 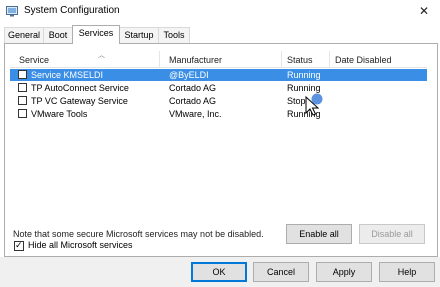 I want to click on column-header-status: Status, so click(x=306, y=59).